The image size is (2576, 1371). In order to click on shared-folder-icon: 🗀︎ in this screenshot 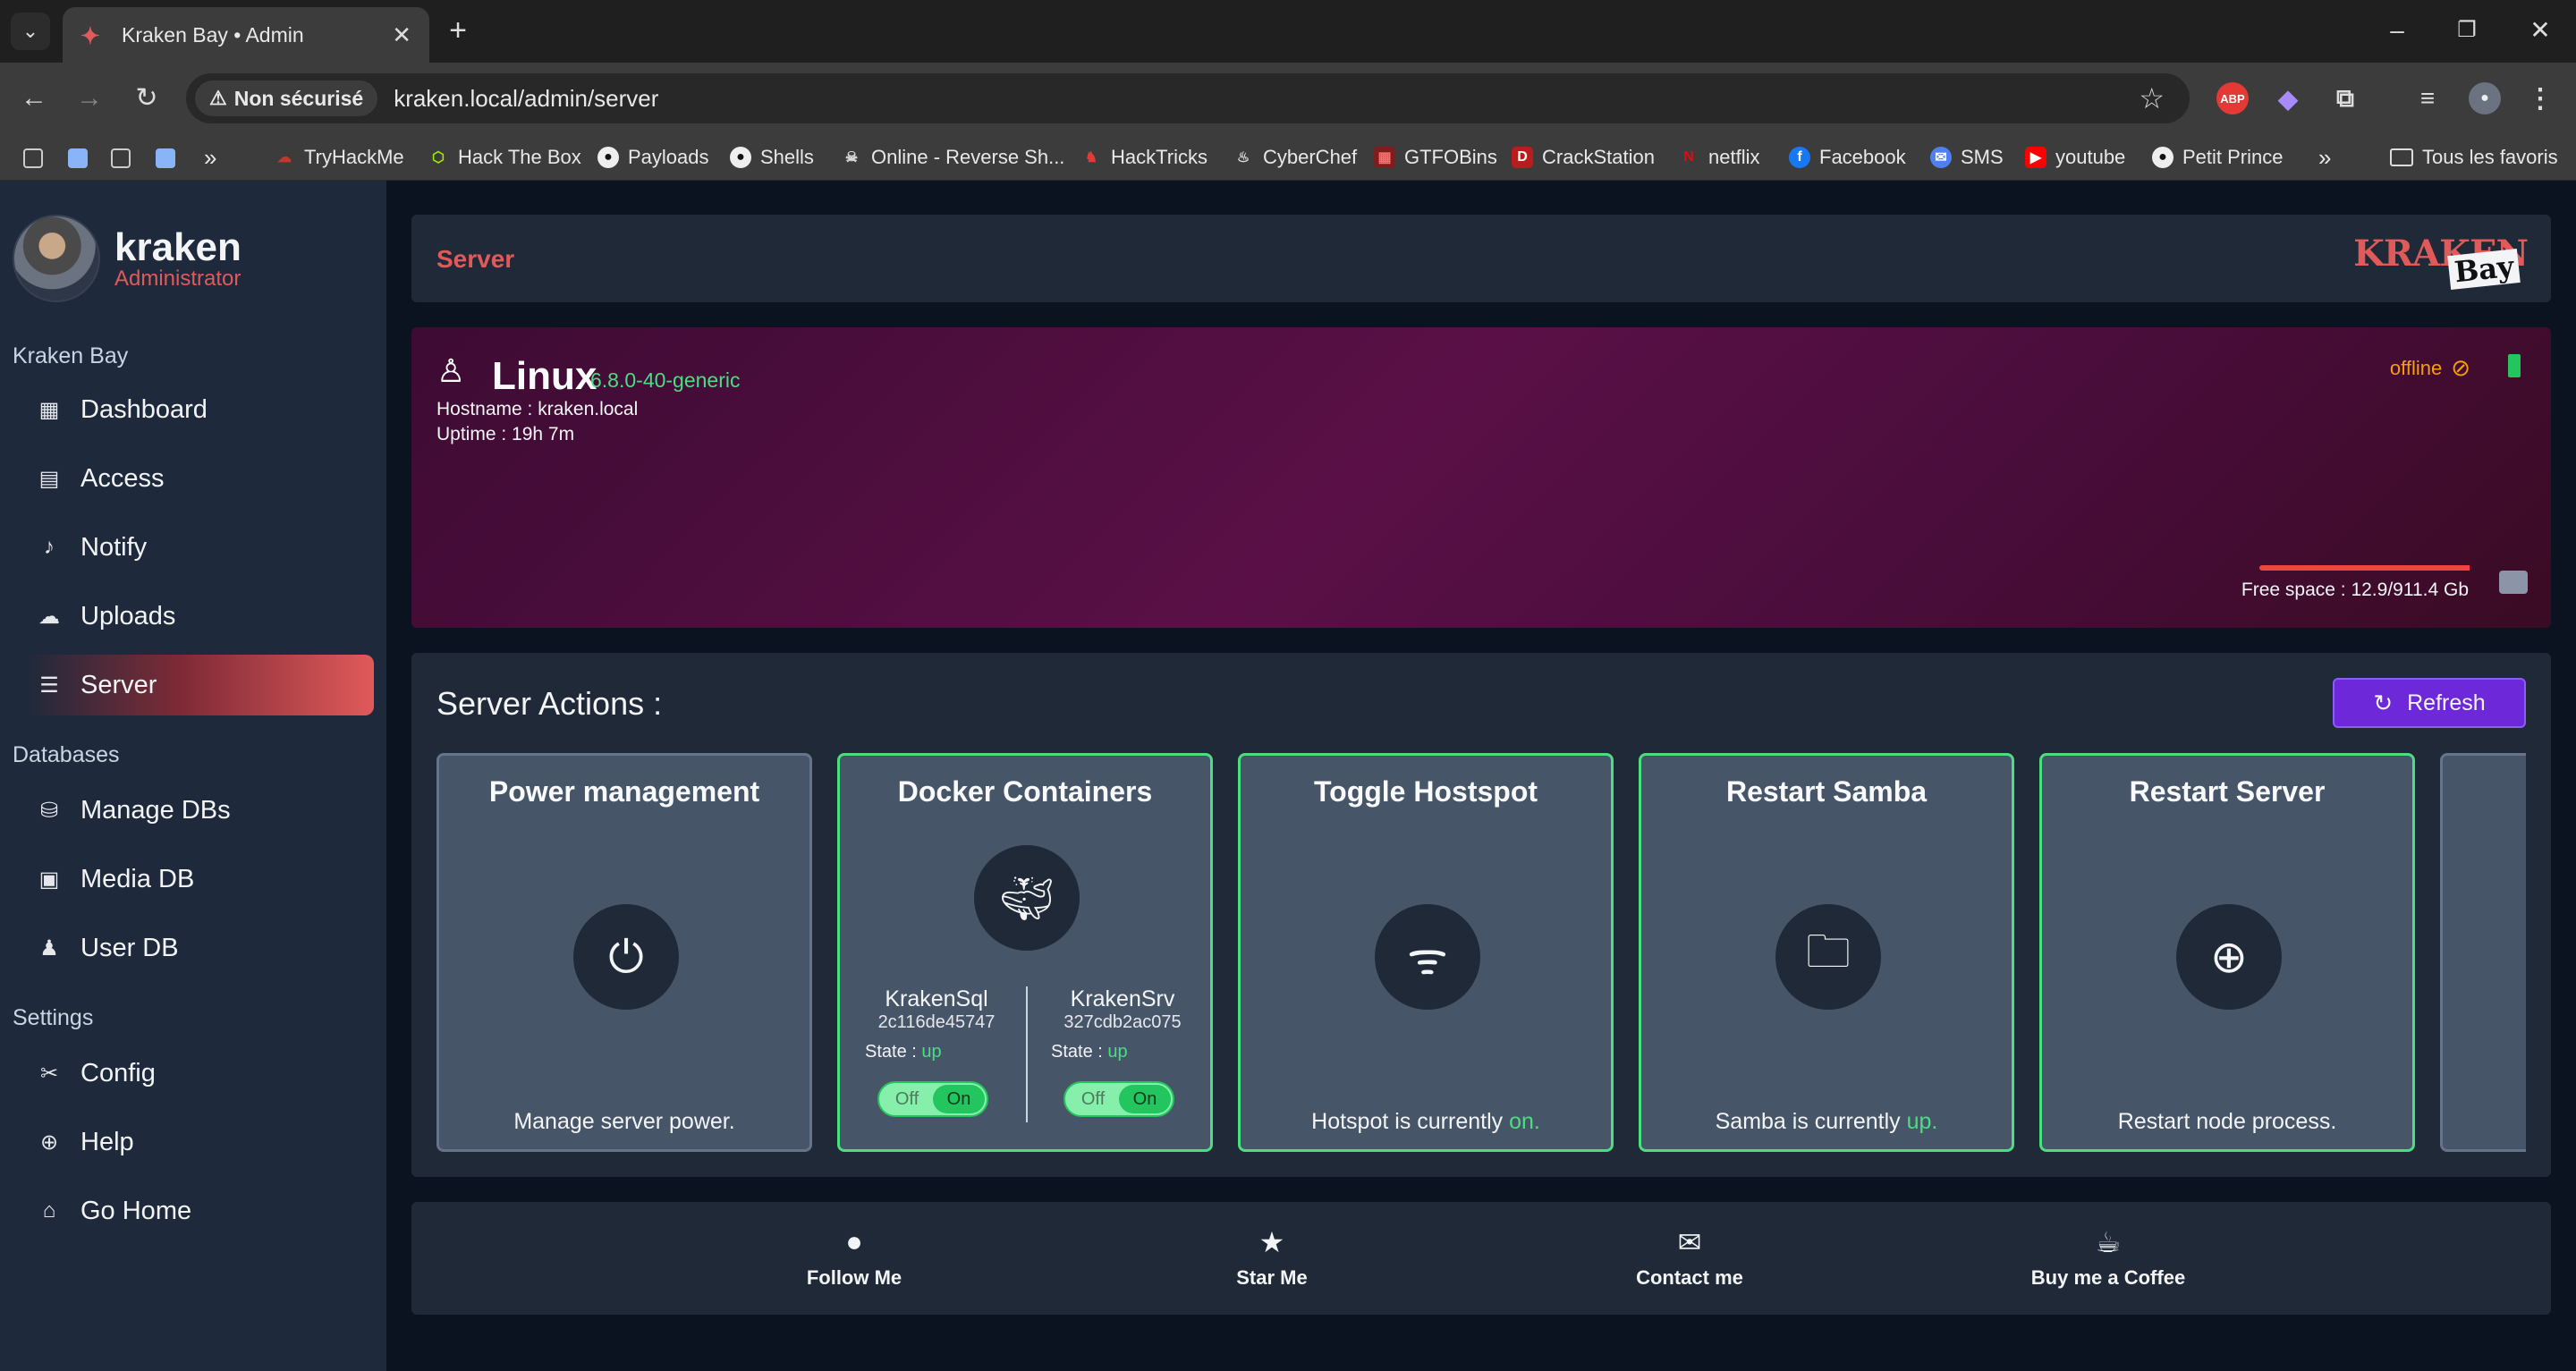, I will do `click(1828, 957)`.